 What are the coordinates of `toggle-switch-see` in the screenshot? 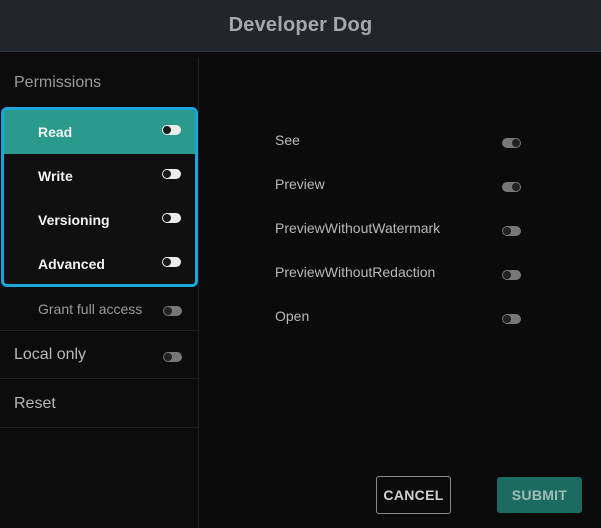 It's located at (511, 143).